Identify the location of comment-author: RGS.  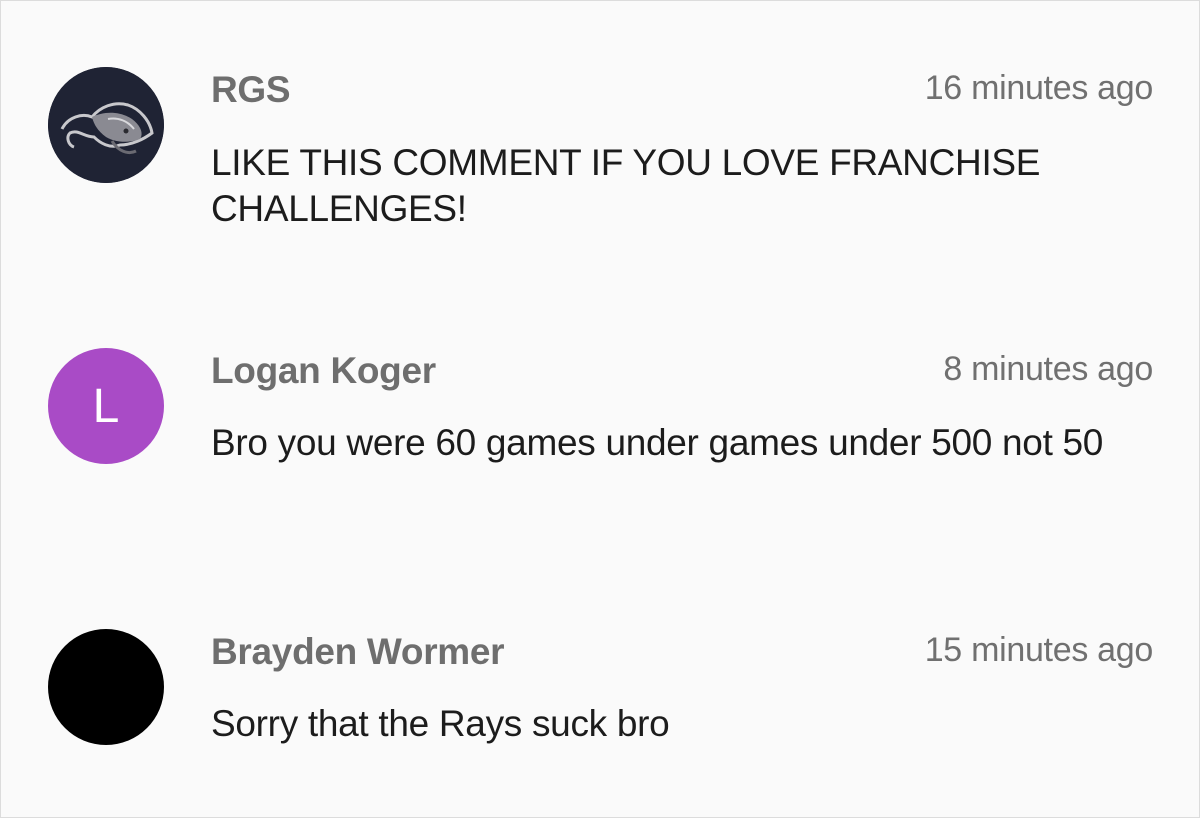
(251, 90).